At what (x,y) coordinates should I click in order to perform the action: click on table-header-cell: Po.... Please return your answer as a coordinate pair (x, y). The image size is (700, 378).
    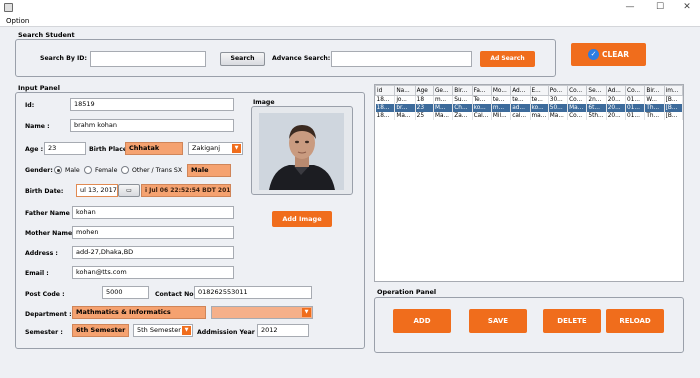
    Looking at the image, I should click on (558, 90).